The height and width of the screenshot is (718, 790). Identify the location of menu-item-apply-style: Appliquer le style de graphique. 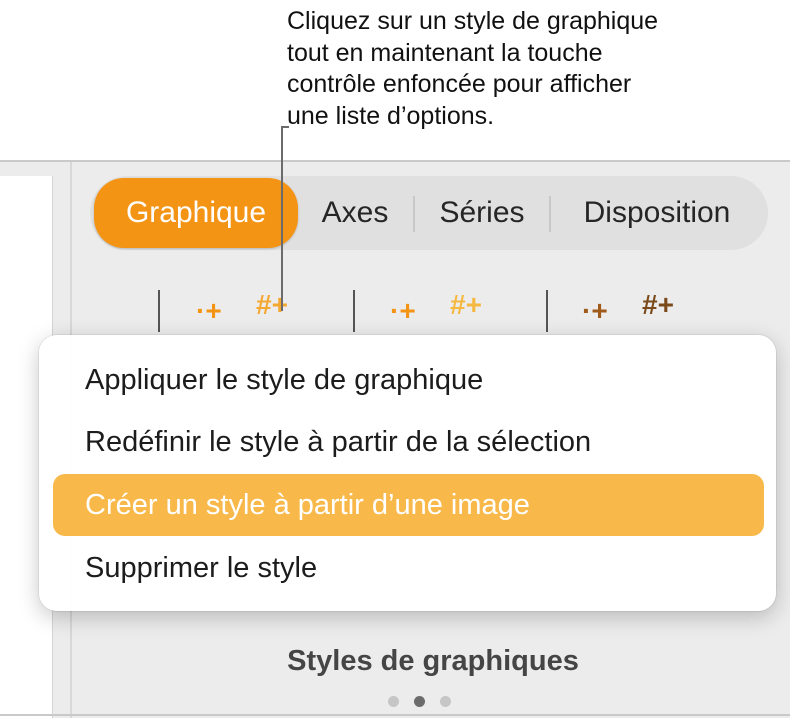
(408, 380).